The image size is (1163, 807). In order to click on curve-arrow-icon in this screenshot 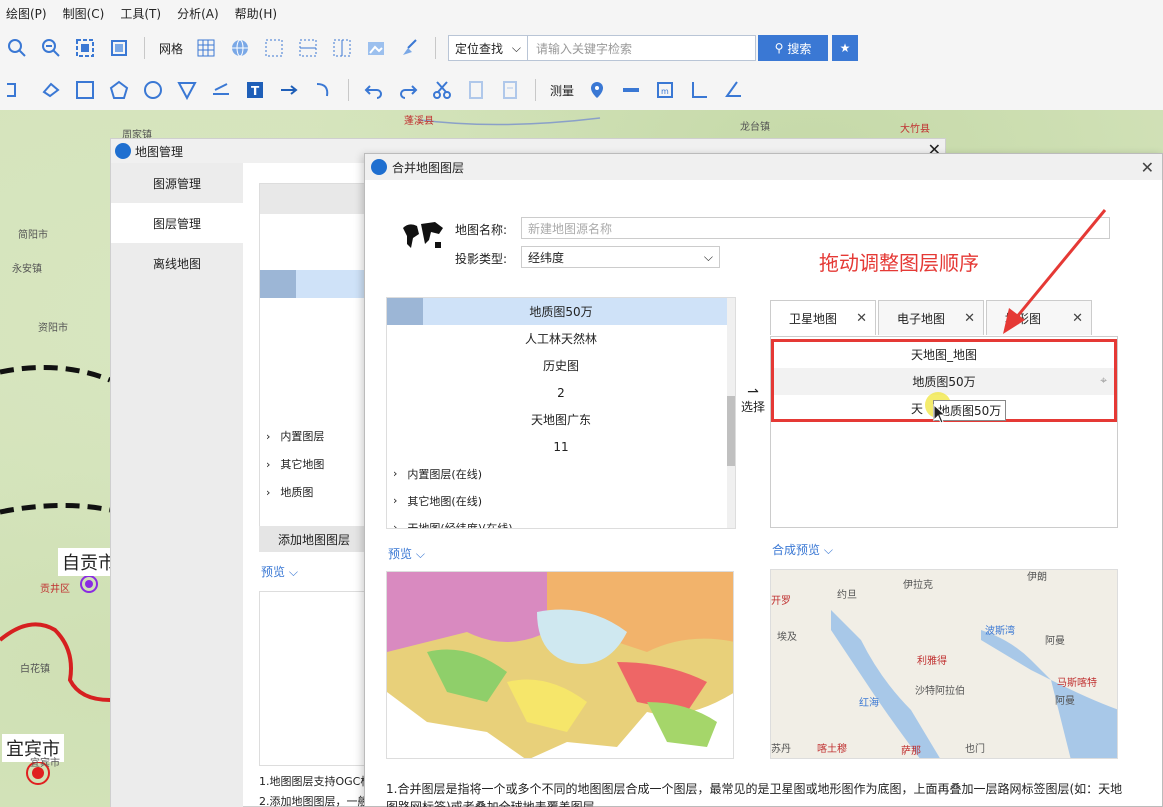, I will do `click(323, 90)`.